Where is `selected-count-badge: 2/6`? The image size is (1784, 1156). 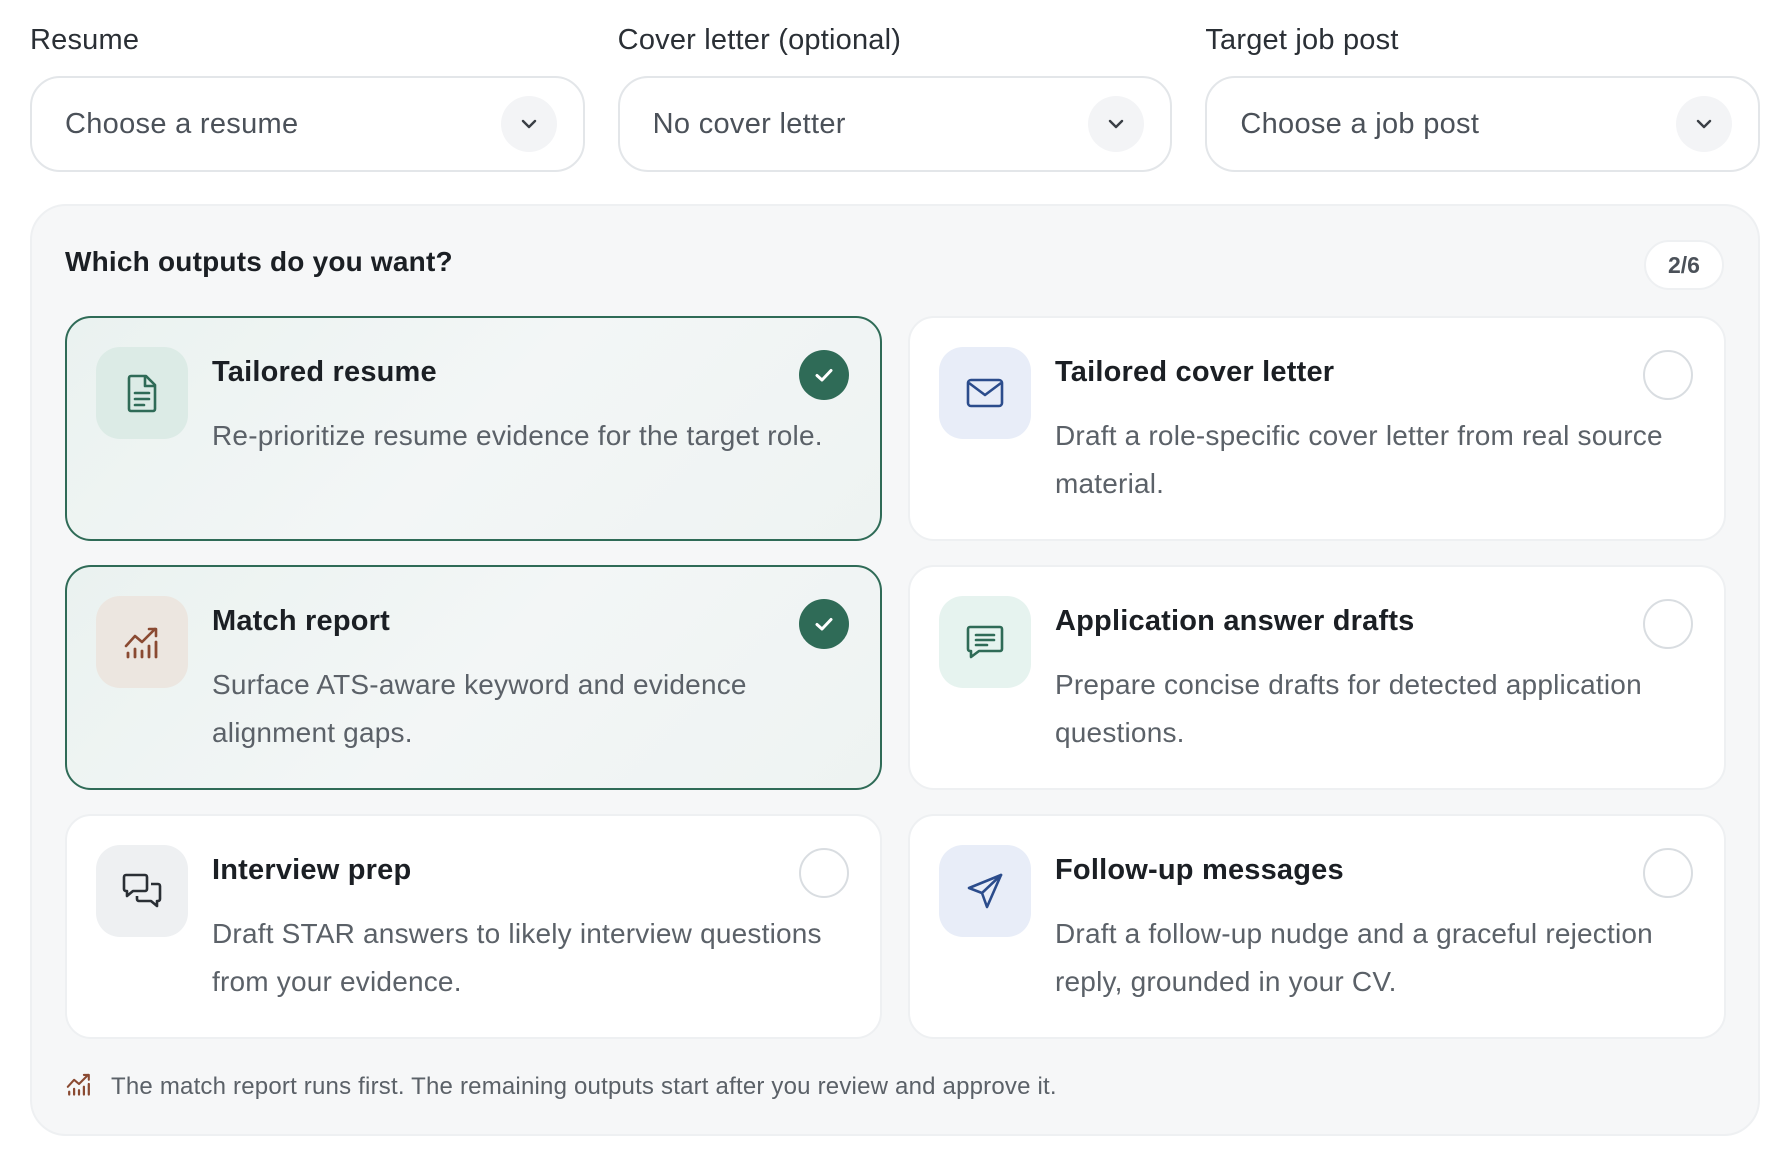
selected-count-badge: 2/6 is located at coordinates (1684, 265).